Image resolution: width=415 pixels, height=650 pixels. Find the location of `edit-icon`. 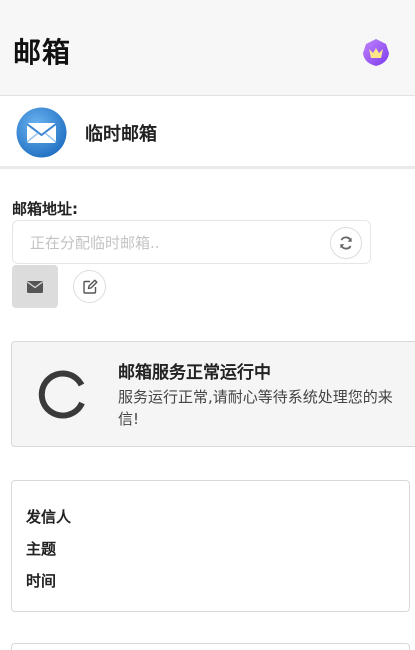

edit-icon is located at coordinates (89, 286).